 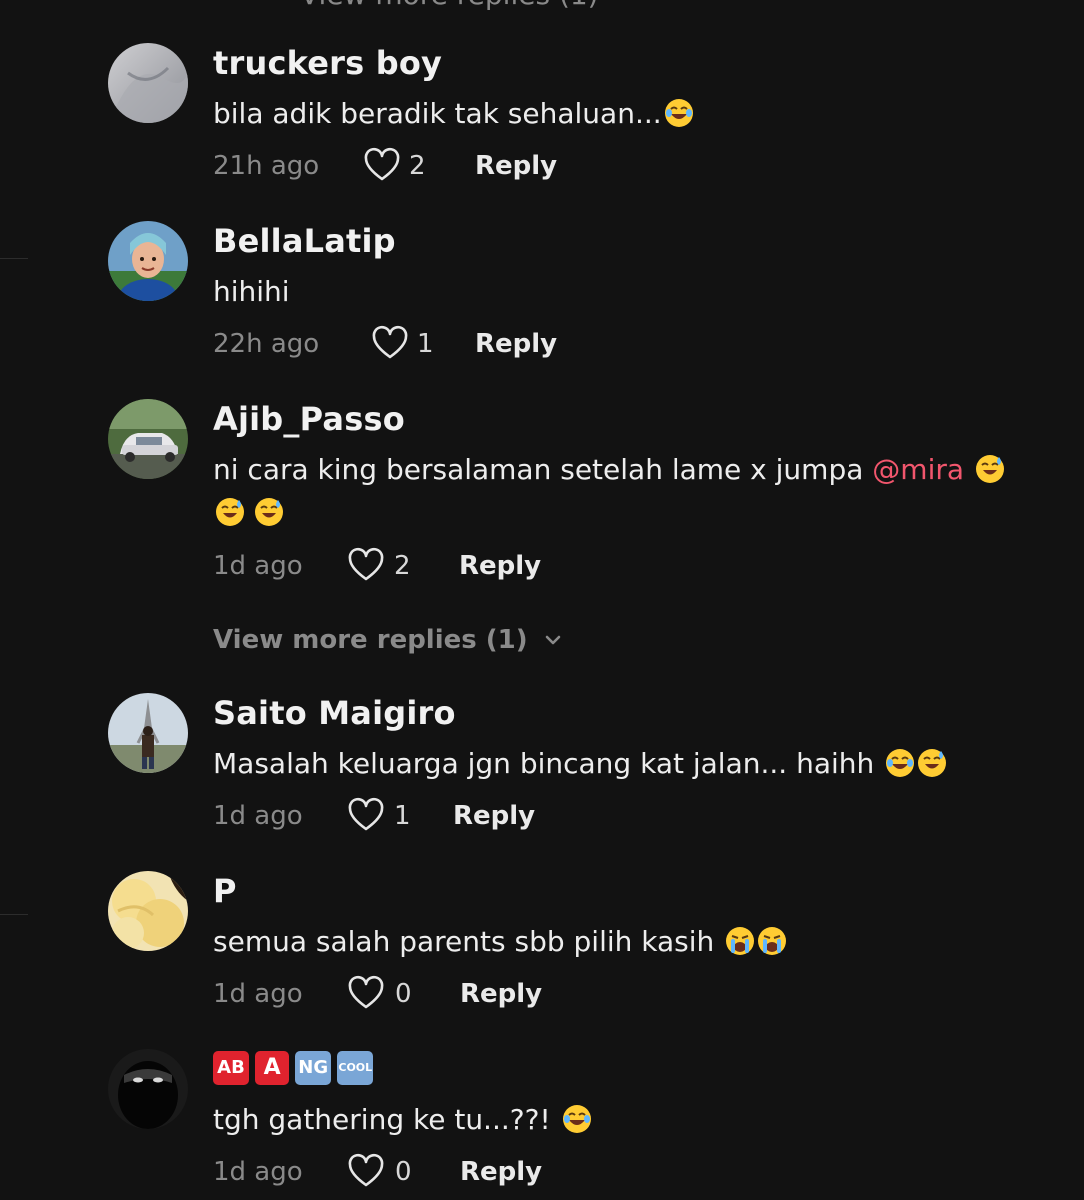 I want to click on view-more-replies-cut: View more replies (1), so click(x=449, y=5).